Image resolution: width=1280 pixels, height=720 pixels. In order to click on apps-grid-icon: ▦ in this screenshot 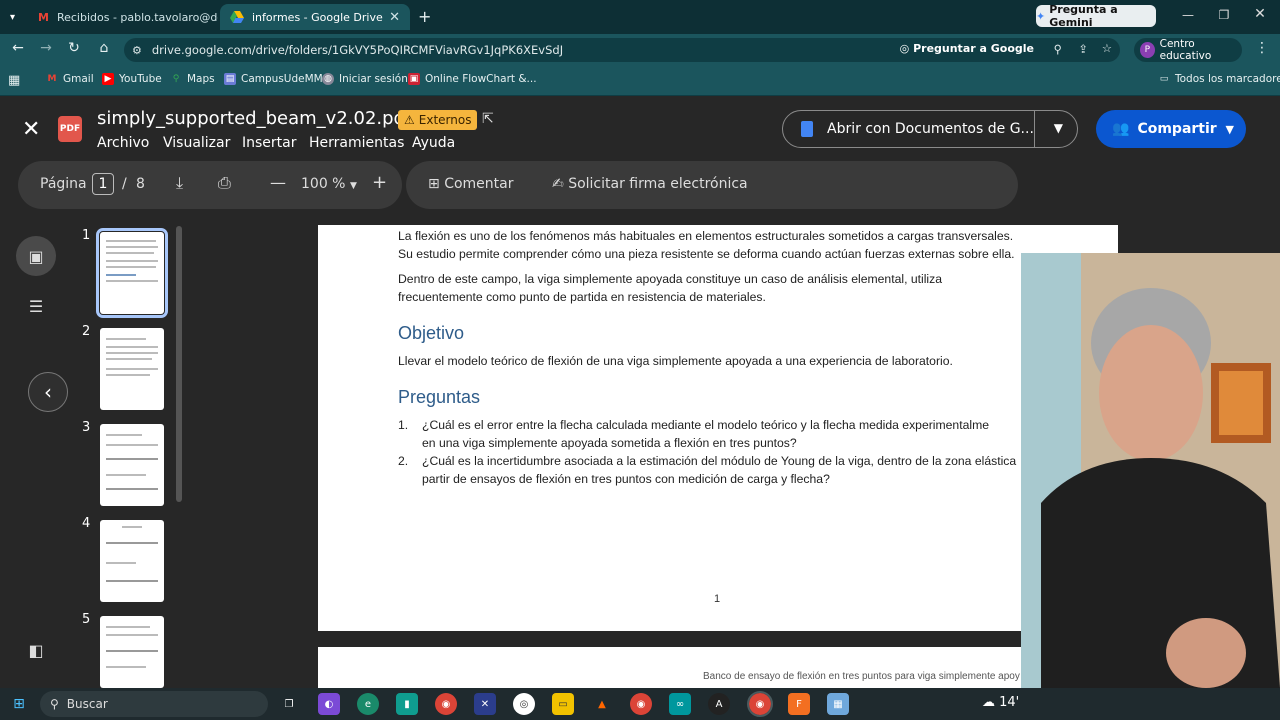, I will do `click(14, 80)`.